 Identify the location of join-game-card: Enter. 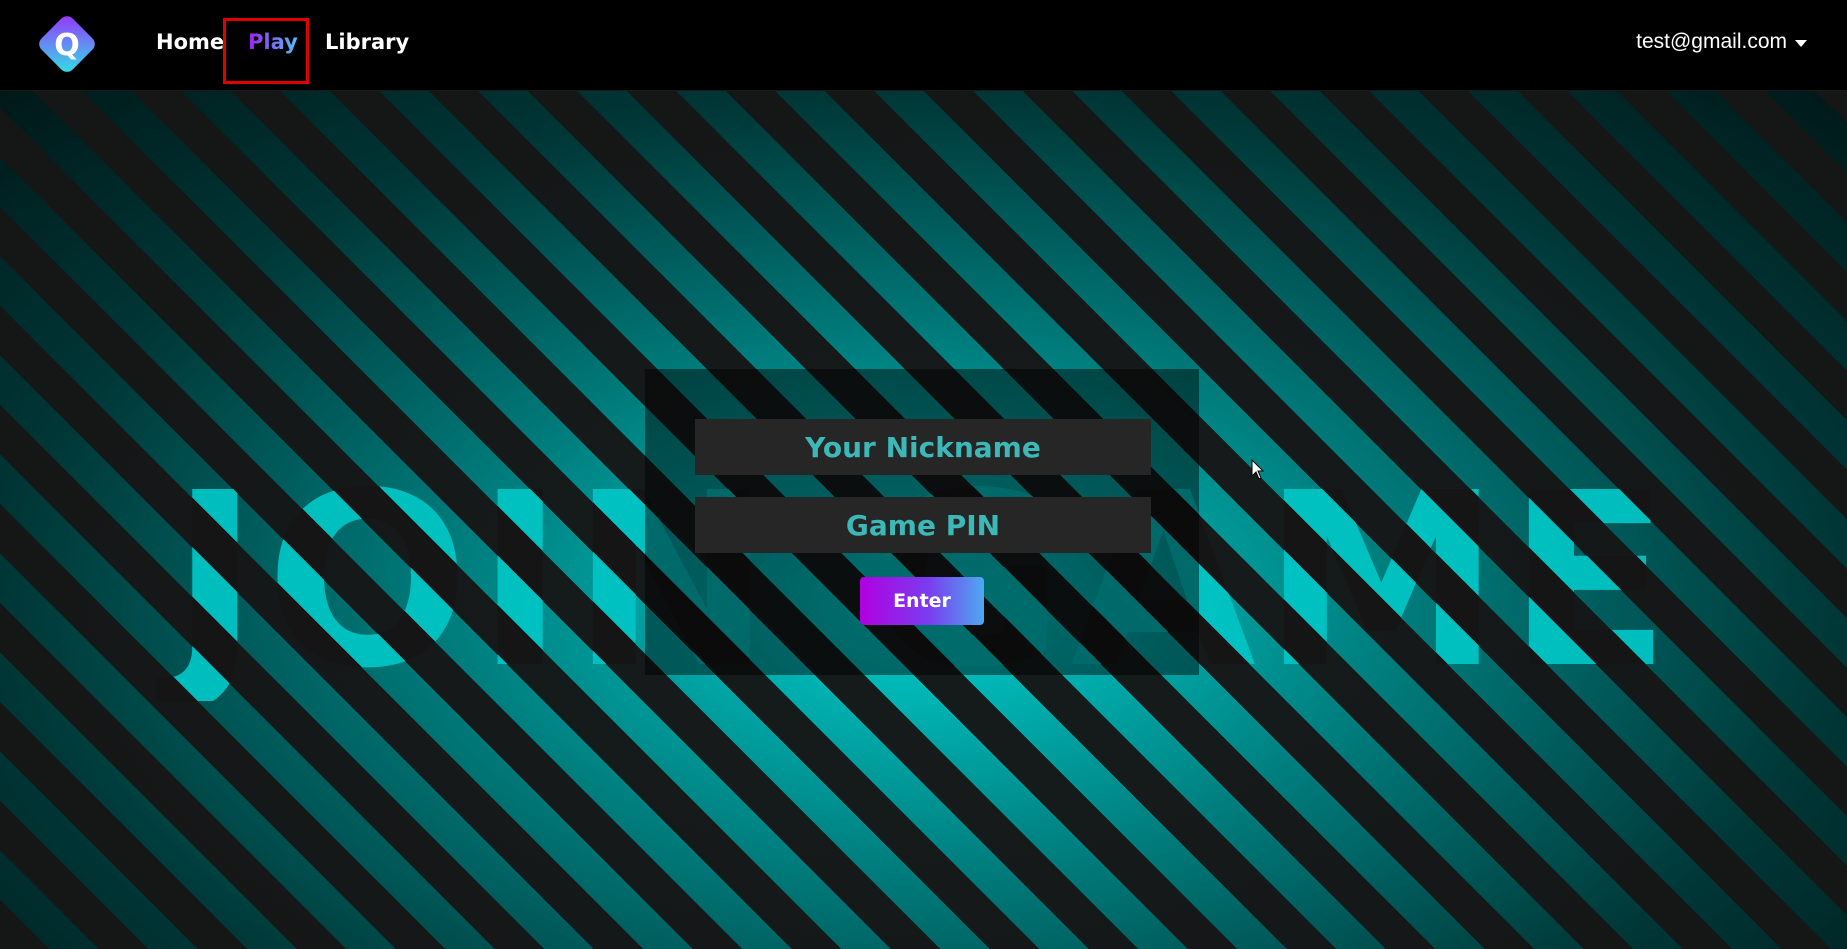
(922, 522).